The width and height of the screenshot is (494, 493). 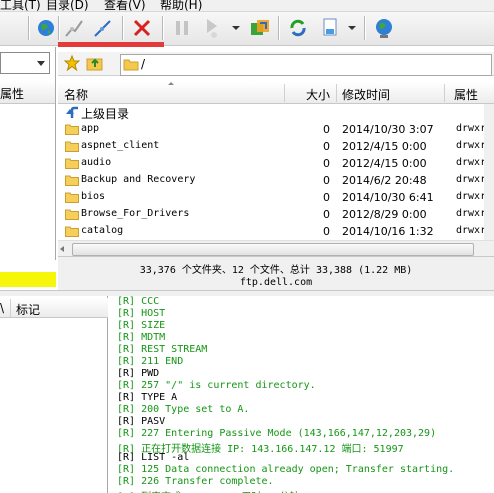 What do you see at coordinates (276, 282) in the screenshot?
I see `server-hostname: ftp.dell.com` at bounding box center [276, 282].